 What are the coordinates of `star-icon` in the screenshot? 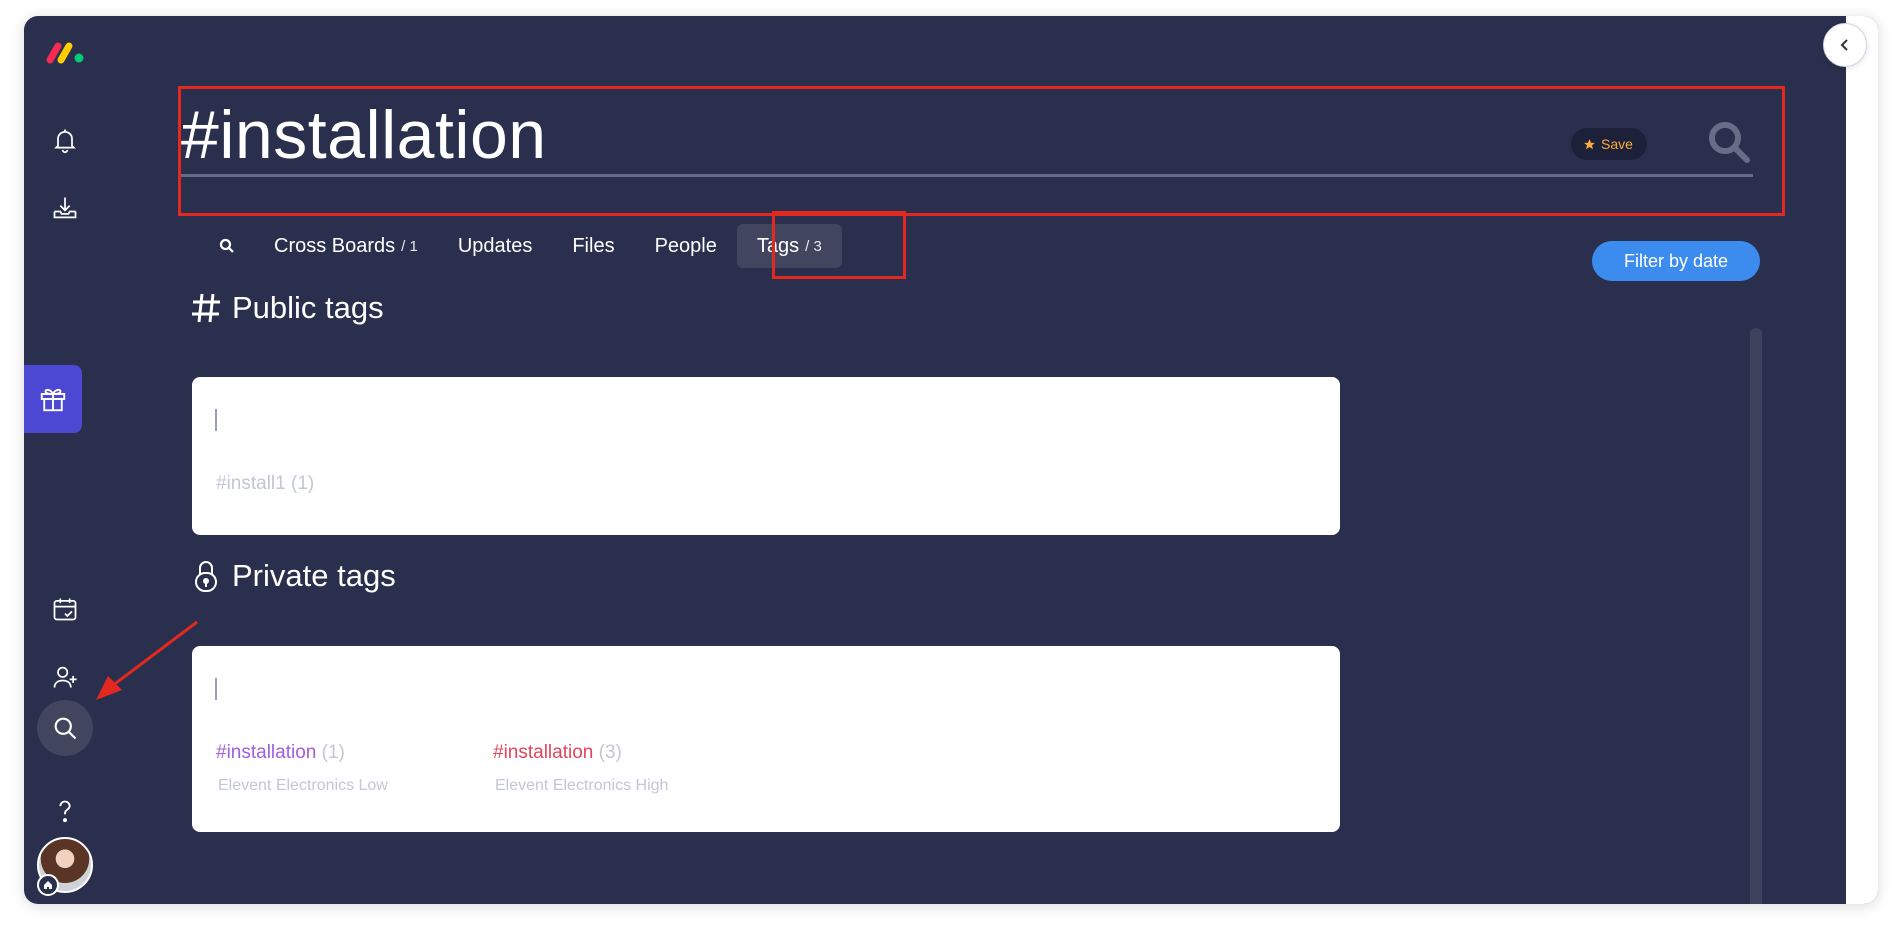 It's located at (1589, 143).